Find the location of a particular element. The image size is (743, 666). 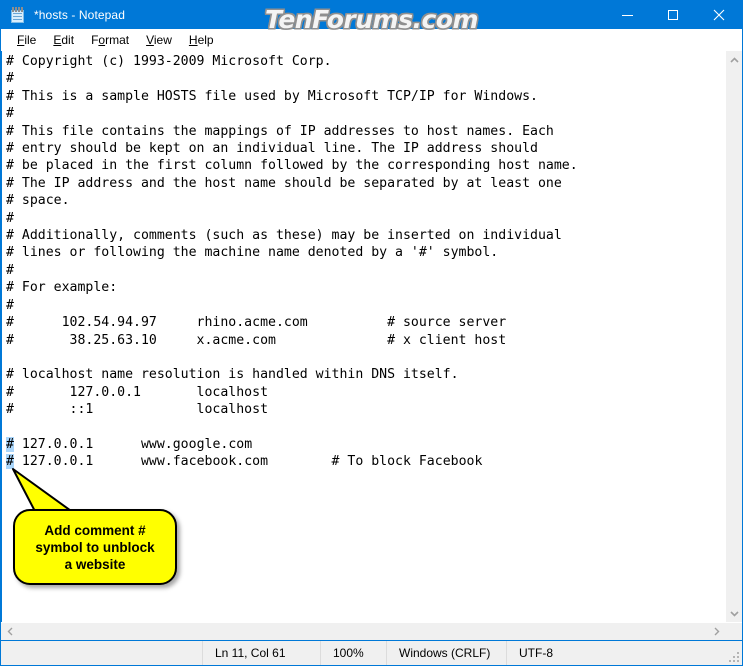

status-zoom-level: 100% is located at coordinates (353, 653).